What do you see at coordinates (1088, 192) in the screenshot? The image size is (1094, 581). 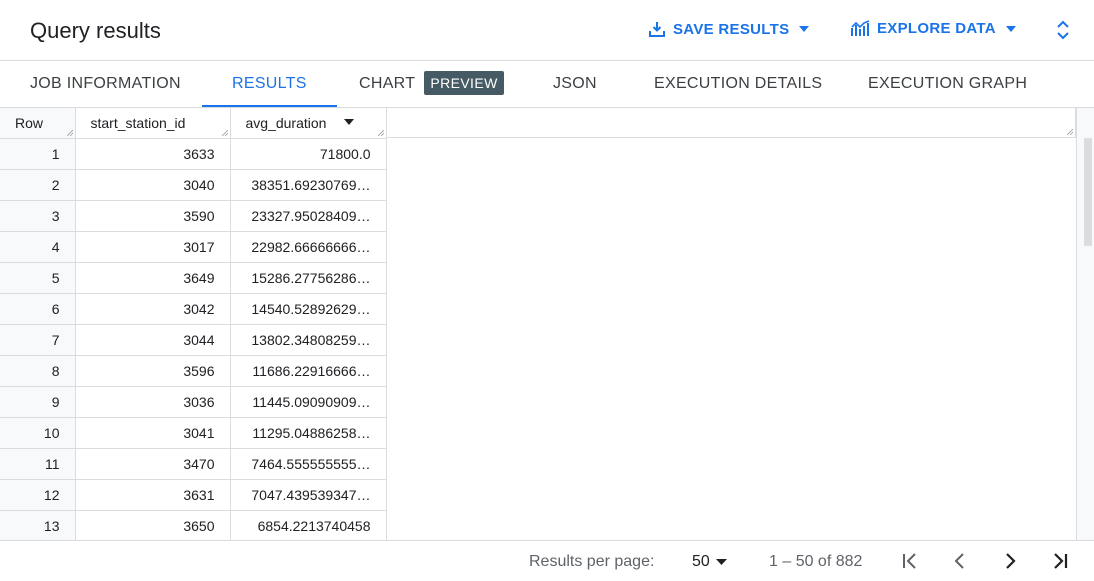 I see `scrollbar-thumb` at bounding box center [1088, 192].